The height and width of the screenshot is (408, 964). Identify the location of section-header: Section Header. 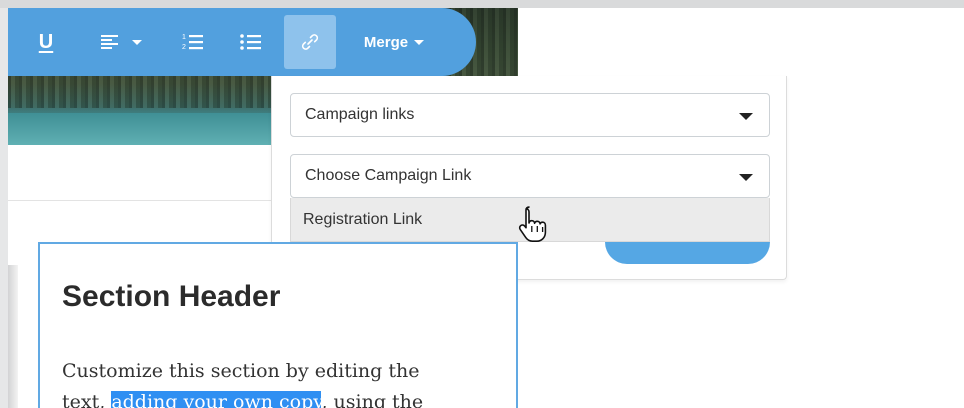
(171, 297).